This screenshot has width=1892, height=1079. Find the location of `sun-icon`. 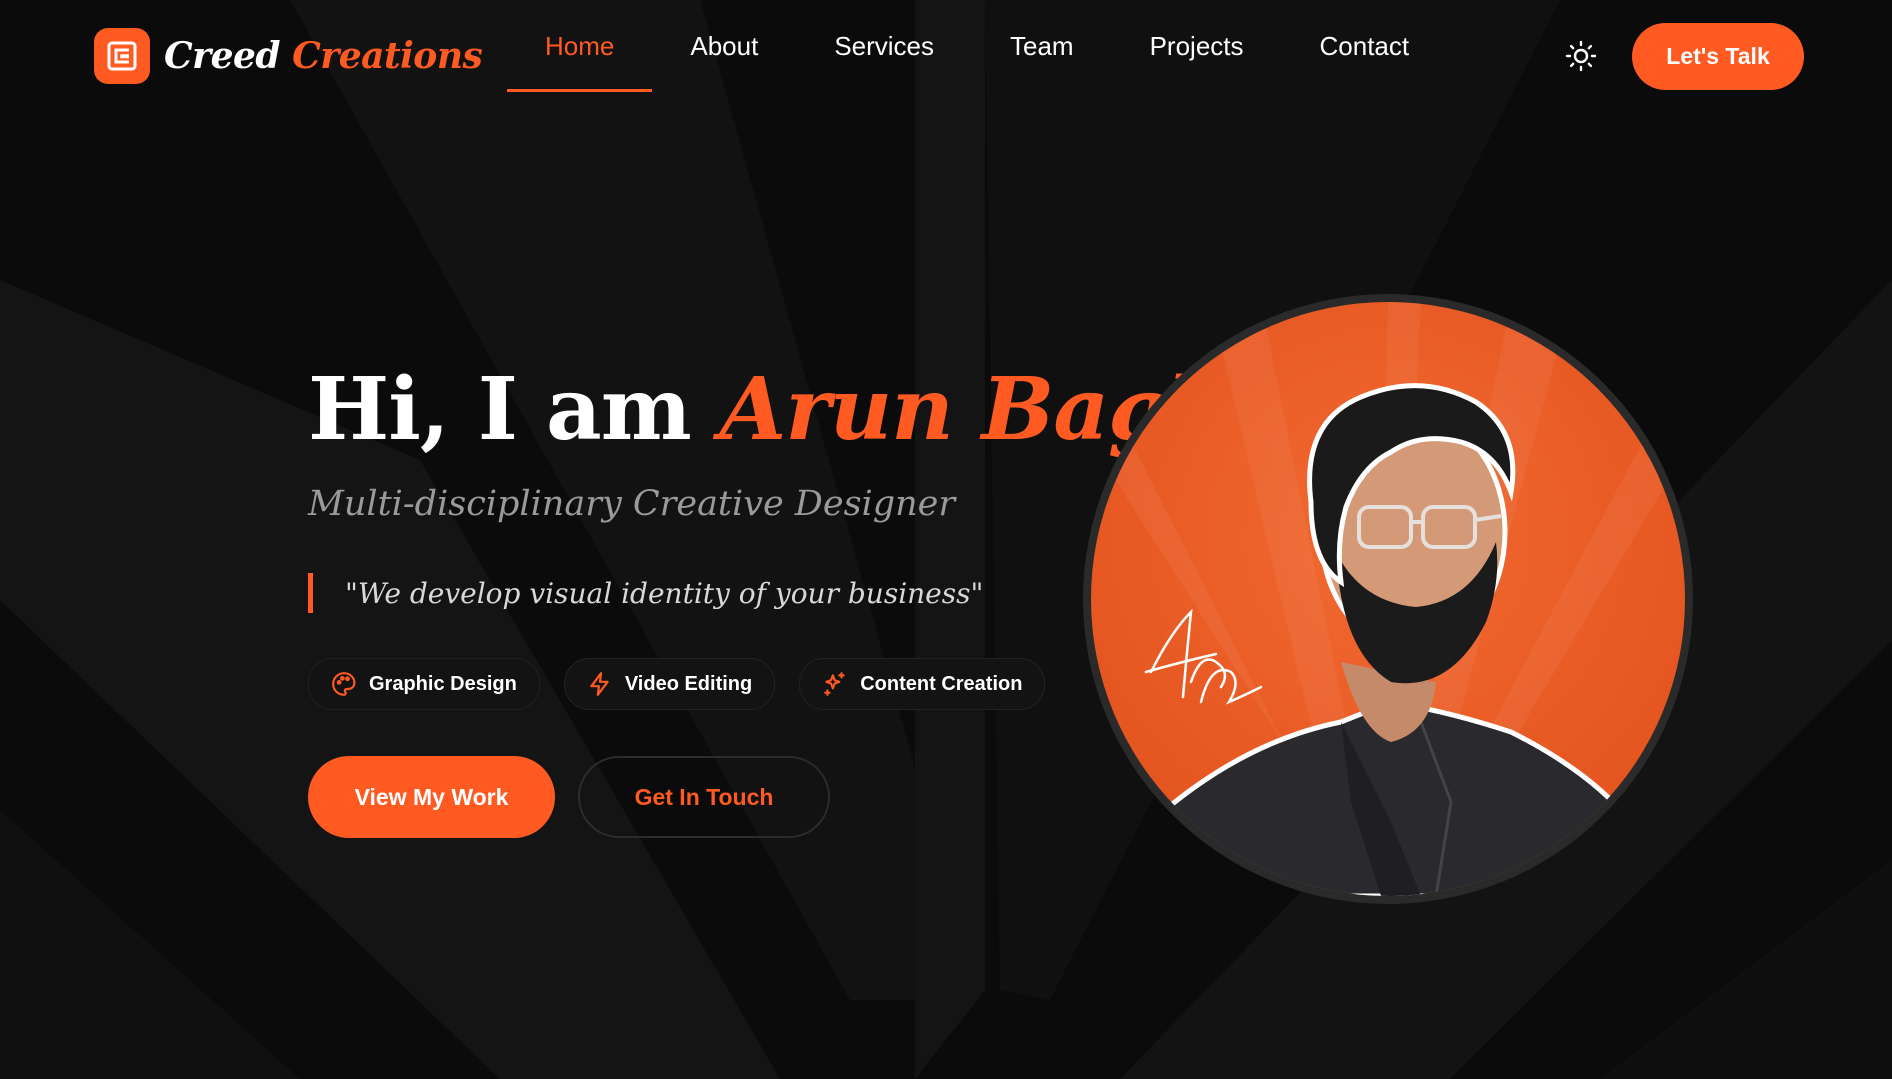

sun-icon is located at coordinates (1581, 56).